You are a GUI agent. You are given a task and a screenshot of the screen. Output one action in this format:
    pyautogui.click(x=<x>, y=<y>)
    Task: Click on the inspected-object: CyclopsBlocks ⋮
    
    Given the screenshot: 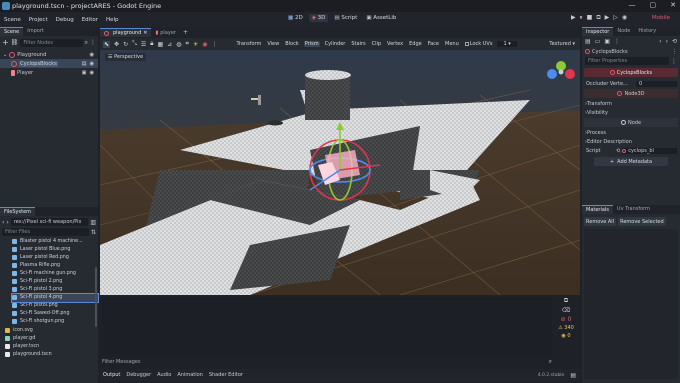 What is the action you would take?
    pyautogui.click(x=631, y=51)
    